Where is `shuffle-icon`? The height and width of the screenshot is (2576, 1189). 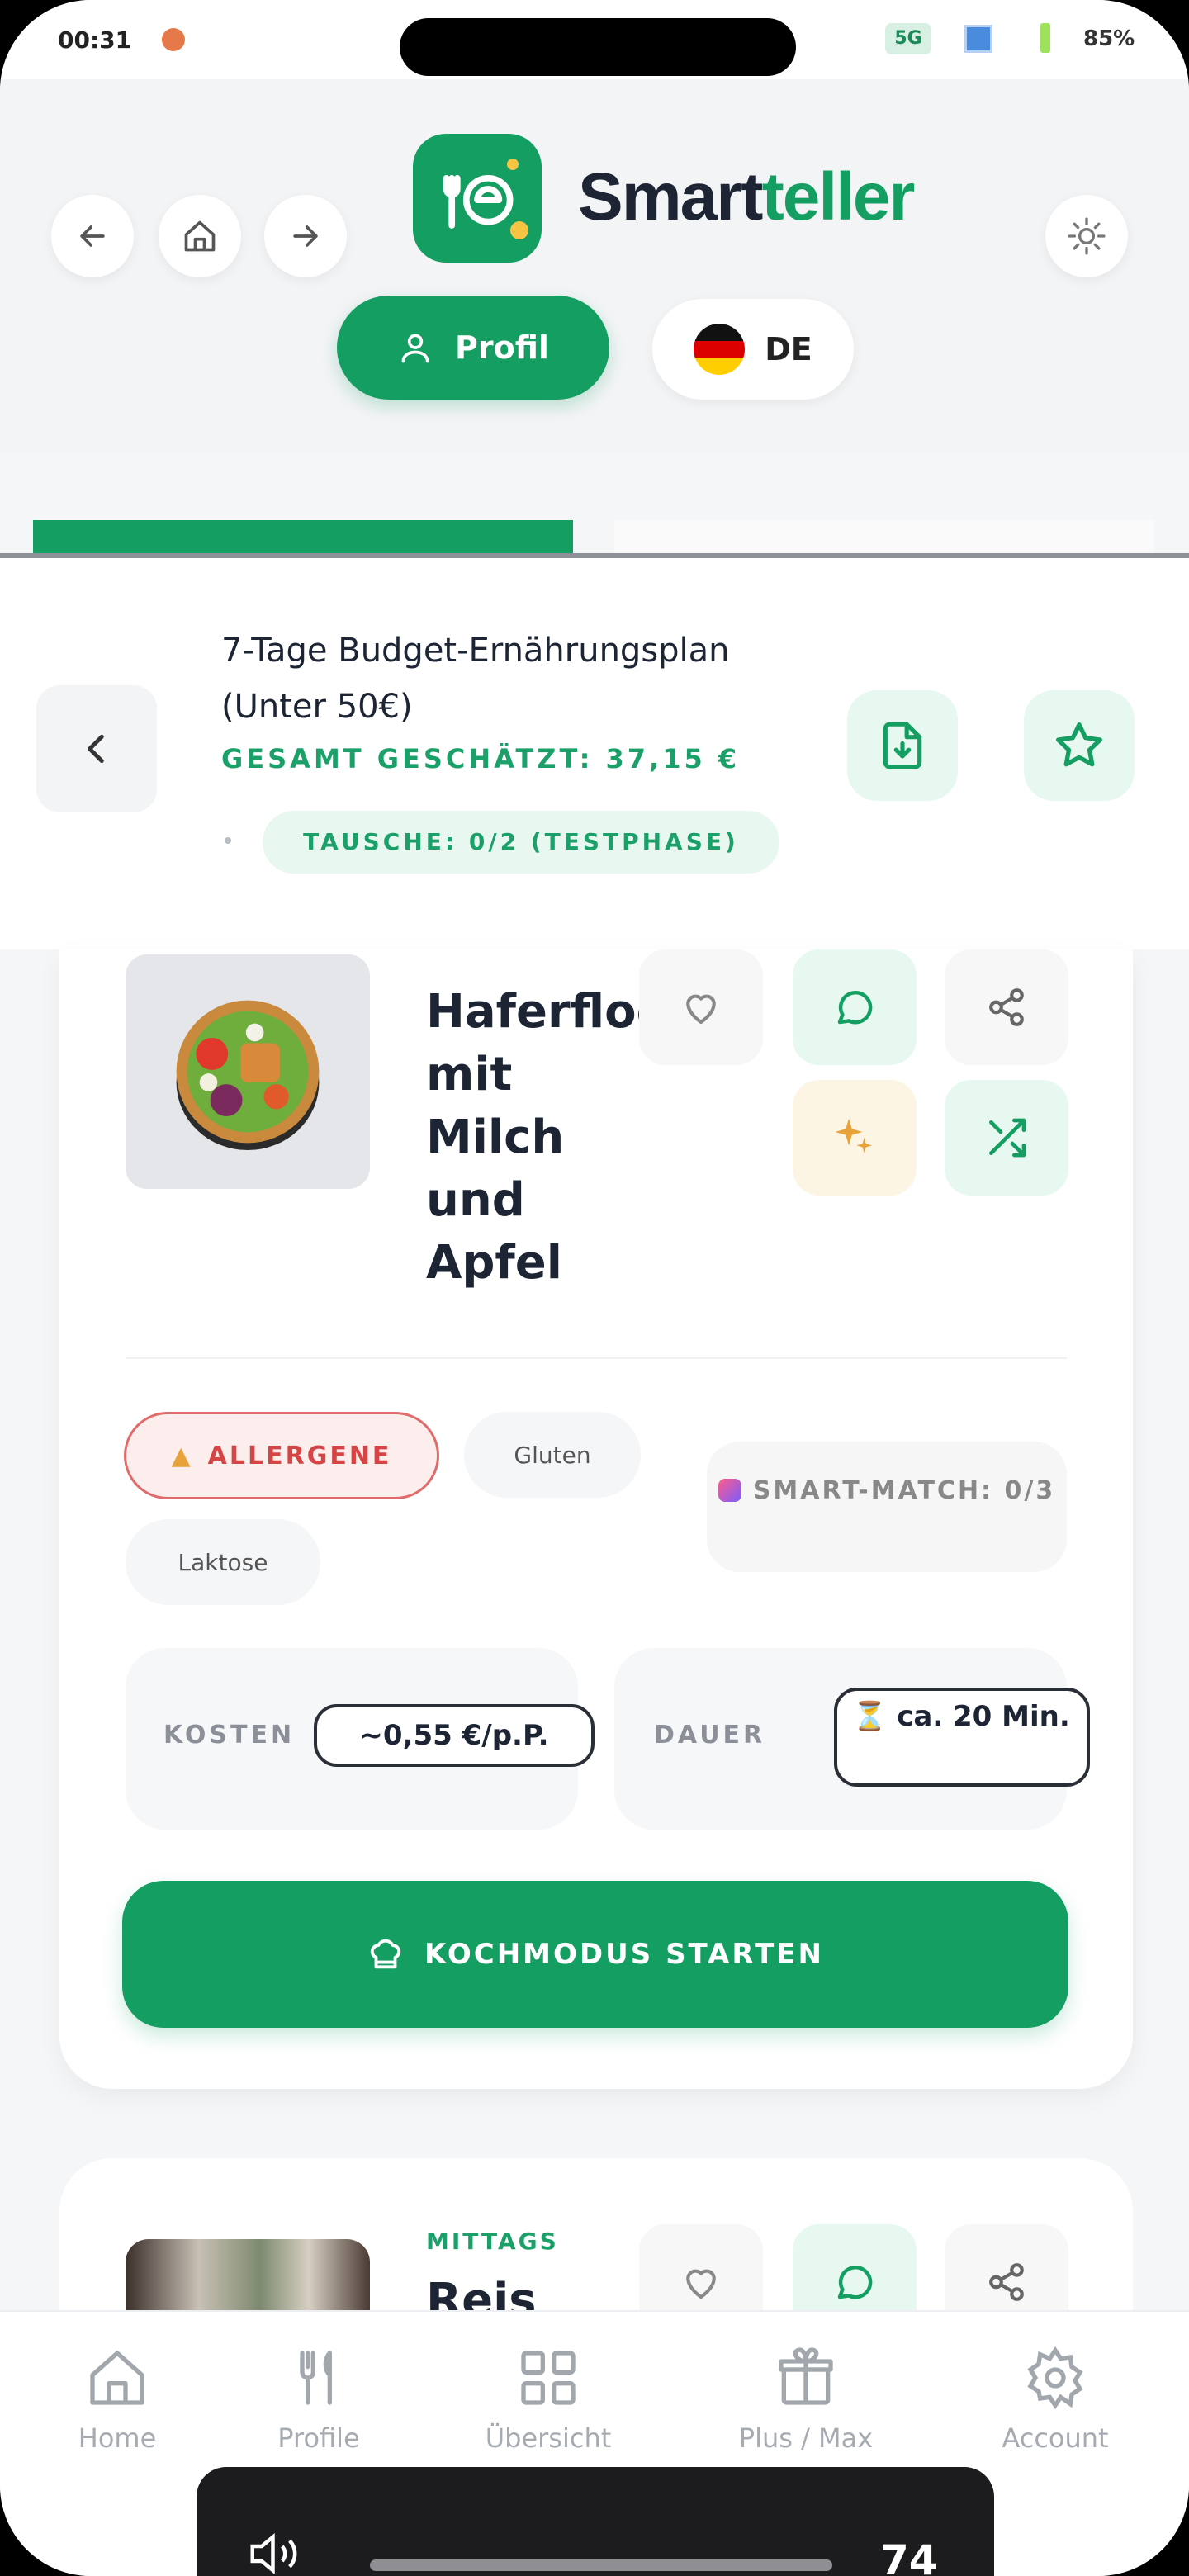 shuffle-icon is located at coordinates (1007, 1138).